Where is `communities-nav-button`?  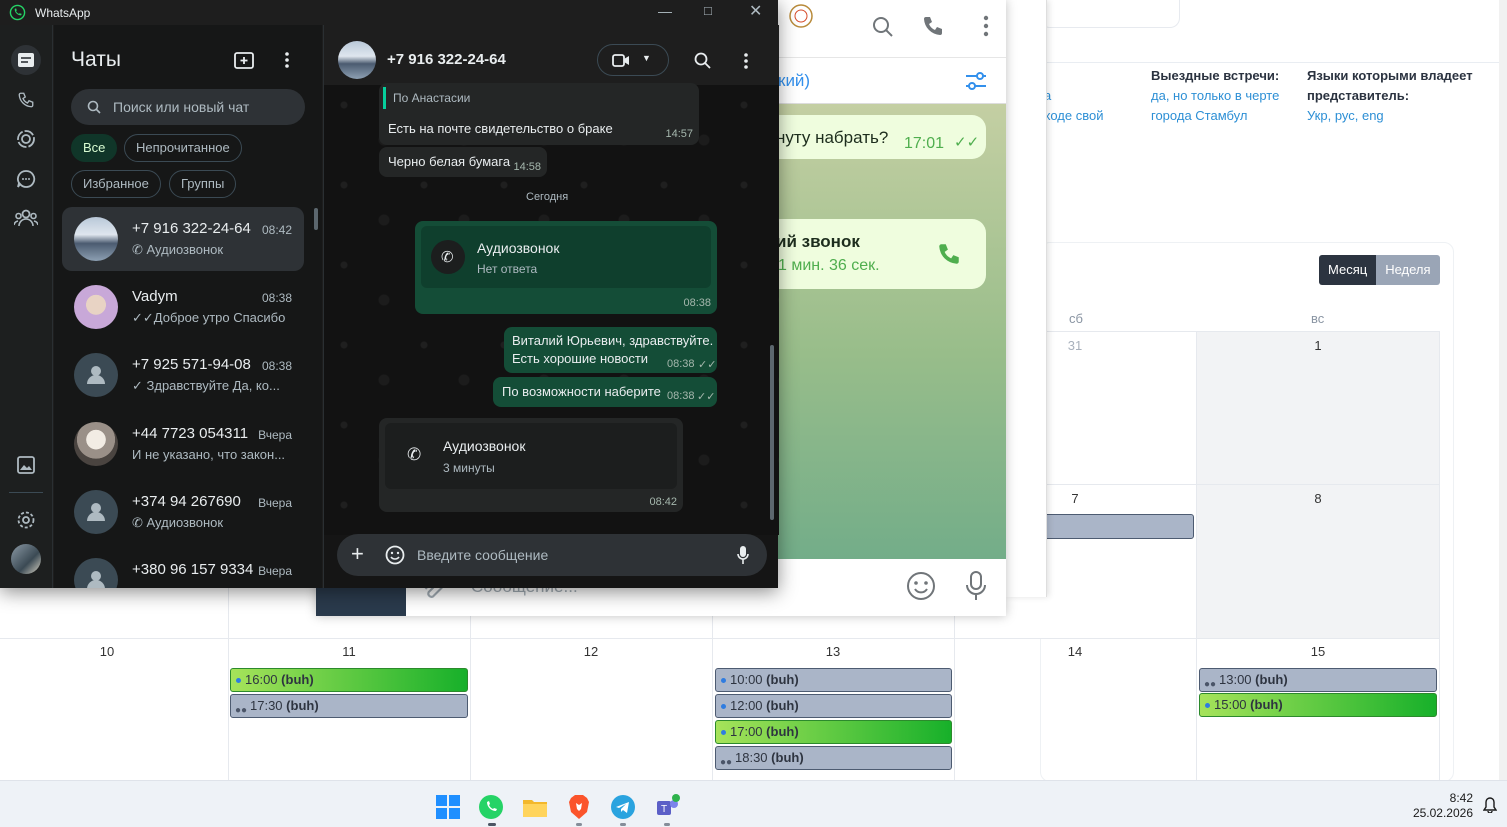 communities-nav-button is located at coordinates (26, 218).